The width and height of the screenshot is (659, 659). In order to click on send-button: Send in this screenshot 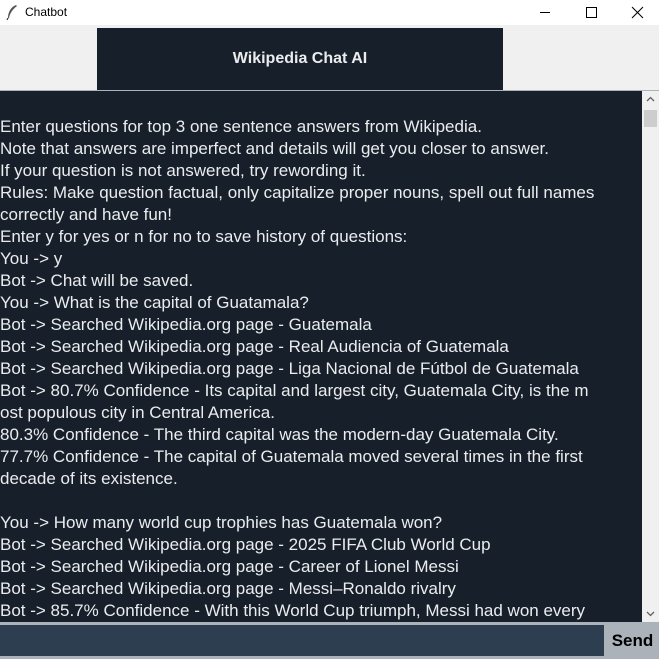, I will do `click(632, 640)`.